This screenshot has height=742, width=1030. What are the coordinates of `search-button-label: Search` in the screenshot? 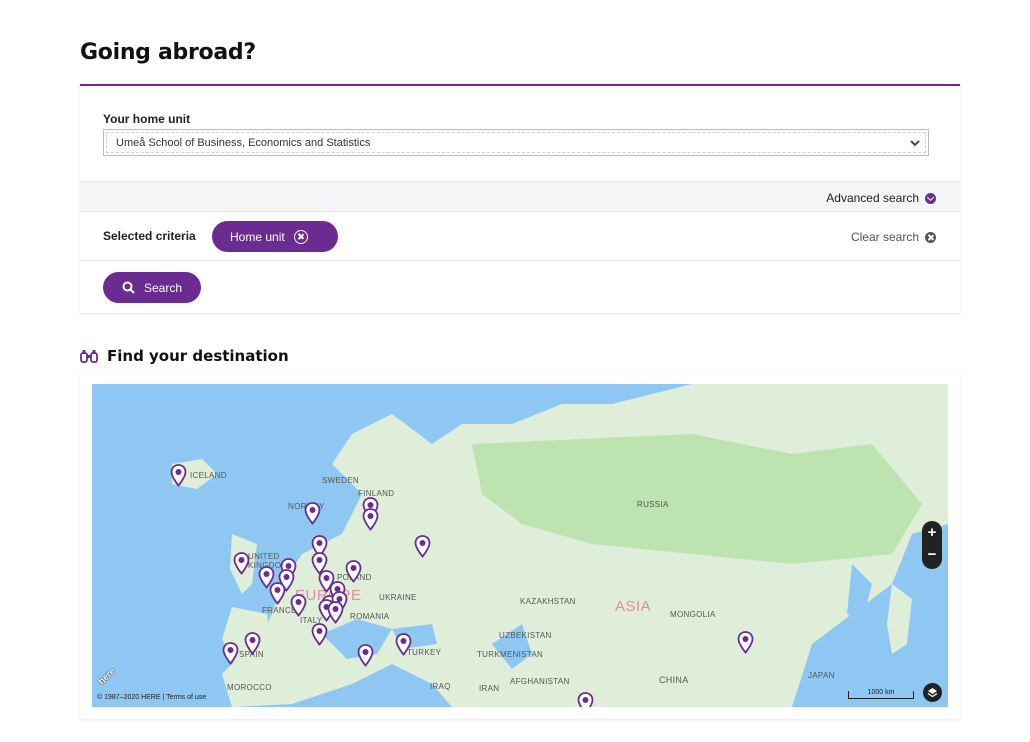 It's located at (163, 287).